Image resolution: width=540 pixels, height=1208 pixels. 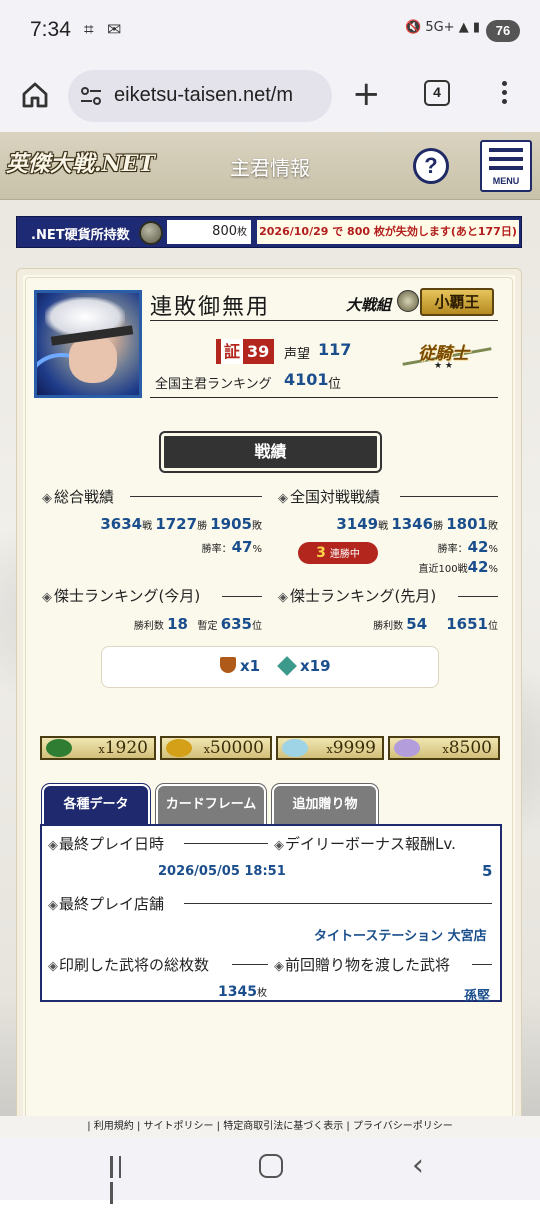 I want to click on network-type: 5G+, so click(x=440, y=27).